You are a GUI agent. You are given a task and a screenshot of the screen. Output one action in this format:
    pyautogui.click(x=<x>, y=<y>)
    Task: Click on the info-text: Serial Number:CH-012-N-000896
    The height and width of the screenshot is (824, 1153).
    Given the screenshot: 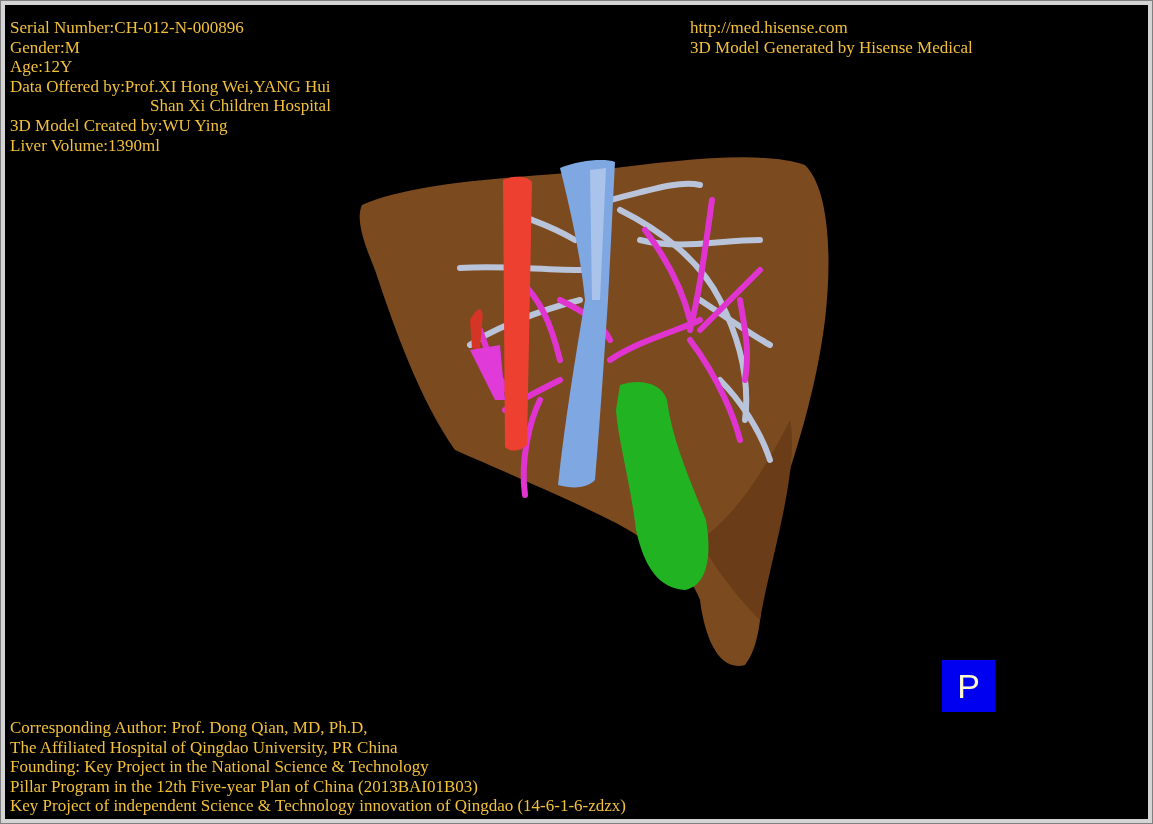 What is the action you would take?
    pyautogui.click(x=127, y=28)
    